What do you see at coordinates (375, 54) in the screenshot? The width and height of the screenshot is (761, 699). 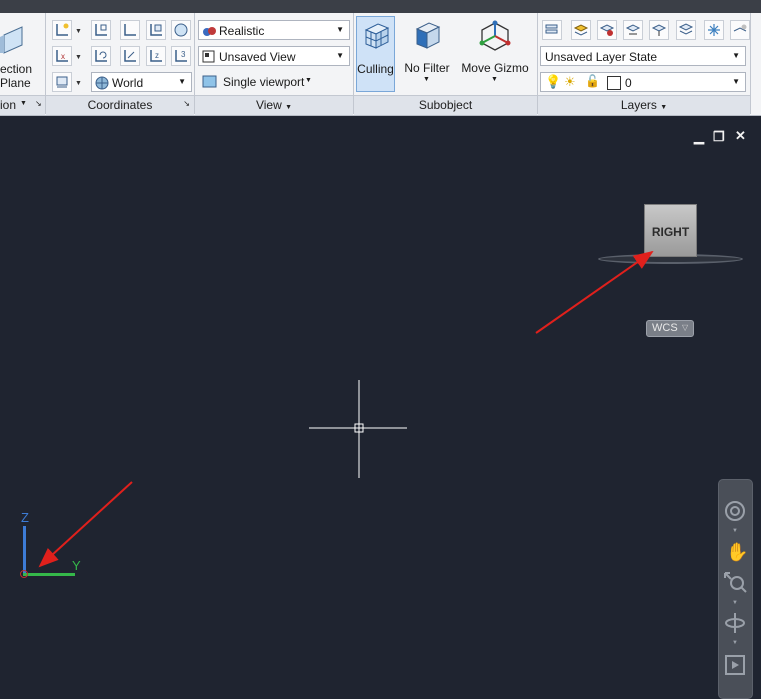 I see `culling-button: Culling` at bounding box center [375, 54].